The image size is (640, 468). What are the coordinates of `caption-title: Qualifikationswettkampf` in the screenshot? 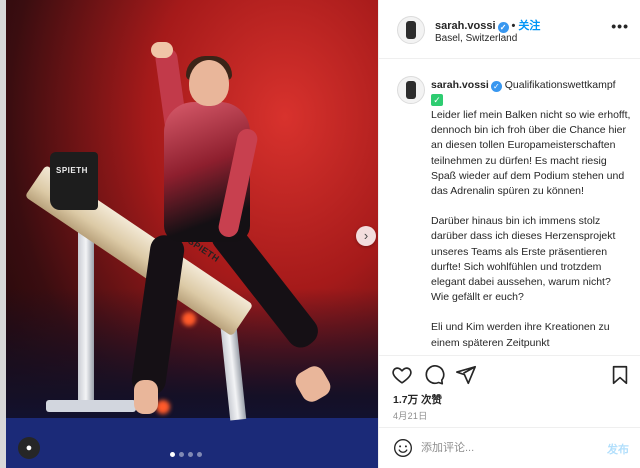 It's located at (560, 85).